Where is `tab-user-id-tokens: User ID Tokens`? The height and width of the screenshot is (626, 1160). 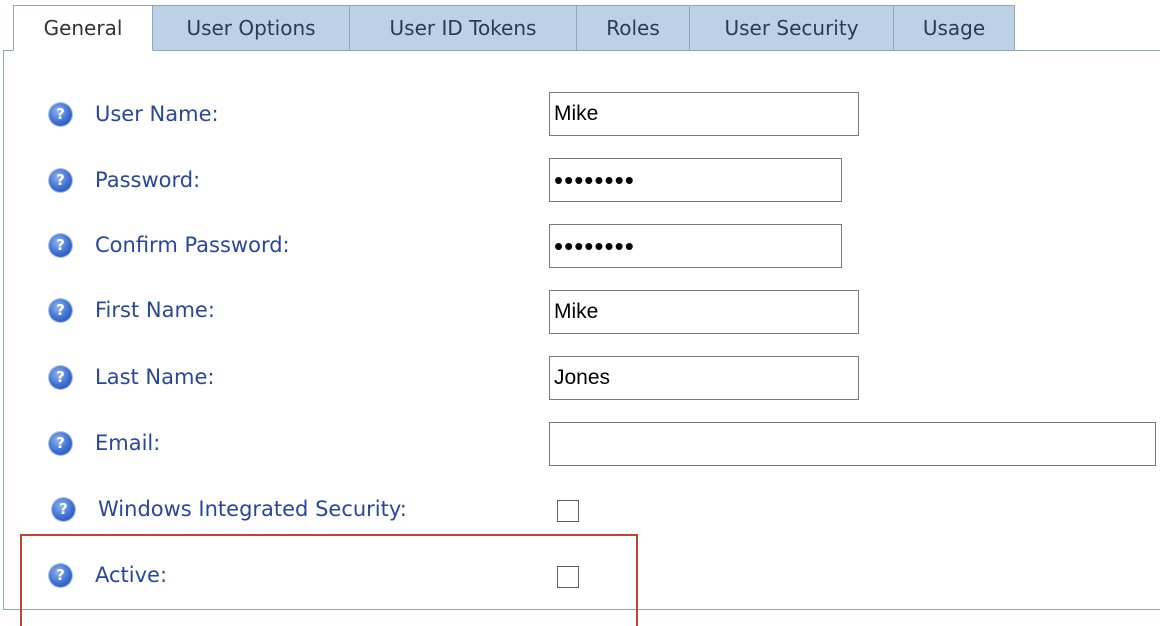 tab-user-id-tokens: User ID Tokens is located at coordinates (463, 28).